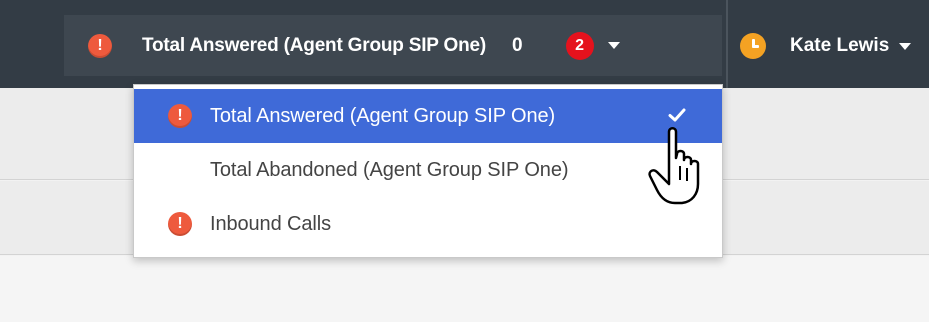 This screenshot has width=929, height=322. I want to click on user-name: Kate Lewis, so click(840, 45).